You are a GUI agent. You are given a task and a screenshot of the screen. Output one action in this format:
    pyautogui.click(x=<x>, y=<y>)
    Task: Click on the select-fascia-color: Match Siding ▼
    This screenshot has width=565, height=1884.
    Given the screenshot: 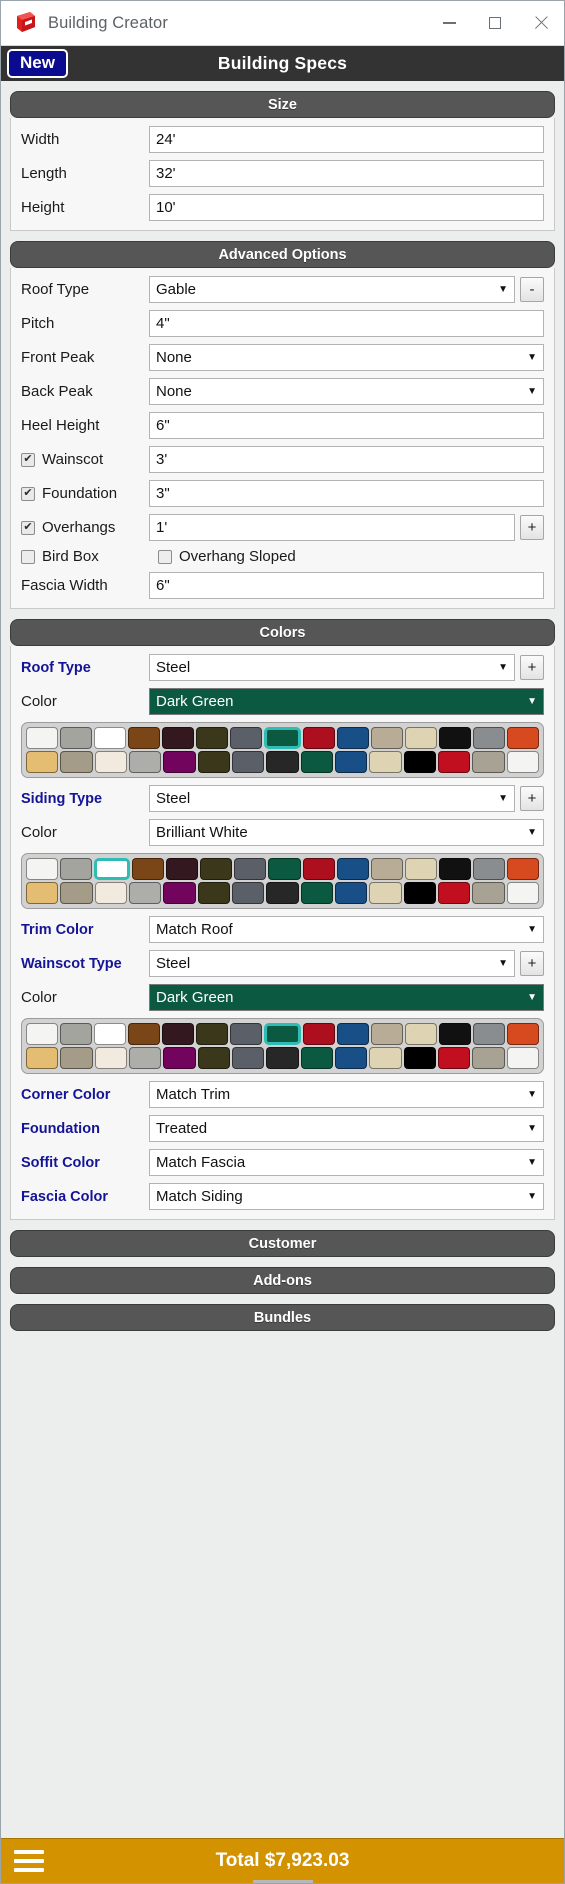 What is the action you would take?
    pyautogui.click(x=346, y=1196)
    